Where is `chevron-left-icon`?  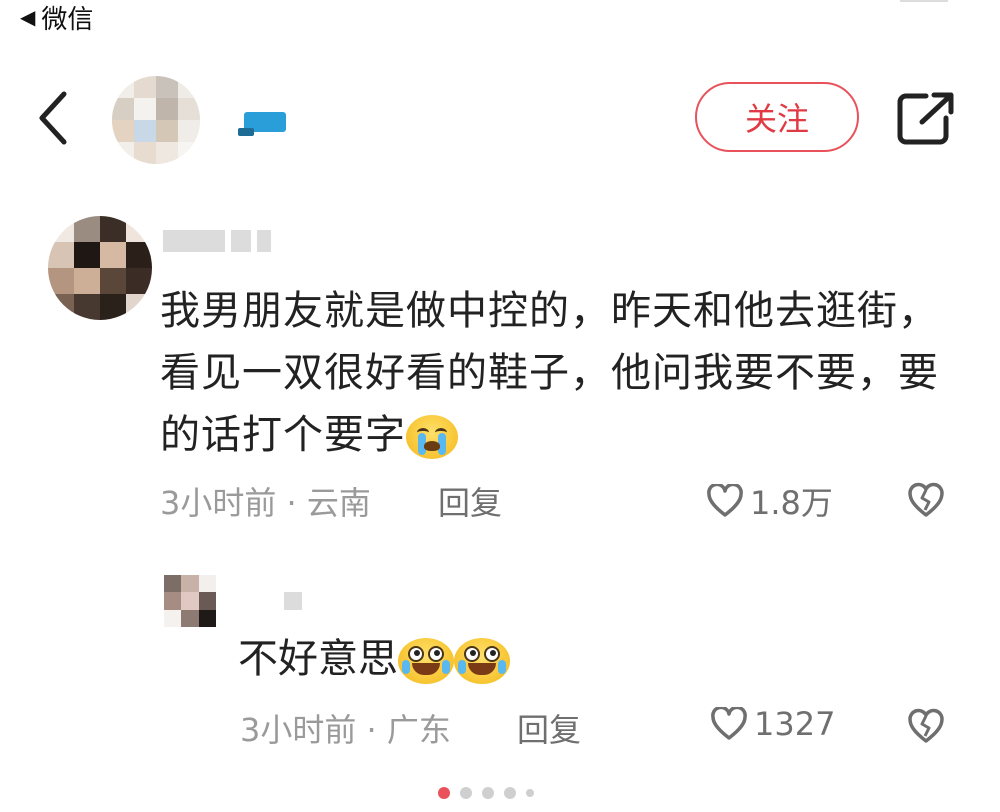 chevron-left-icon is located at coordinates (55, 118).